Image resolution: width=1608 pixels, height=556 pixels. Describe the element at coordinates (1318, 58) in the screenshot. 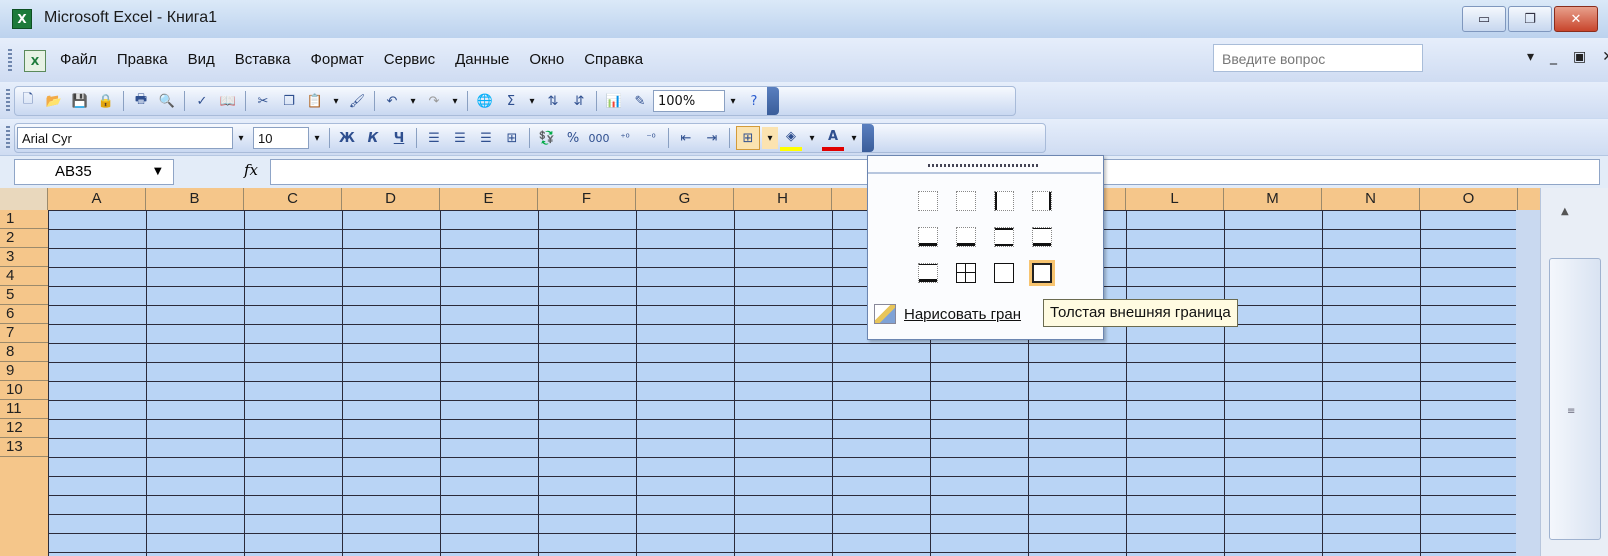

I see `ask-question-input: Введите вопрос` at that location.